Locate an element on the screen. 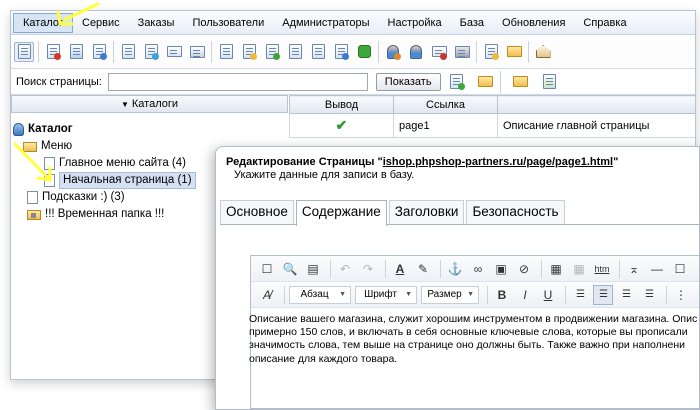 The width and height of the screenshot is (700, 410). page-blue-icon is located at coordinates (128, 52).